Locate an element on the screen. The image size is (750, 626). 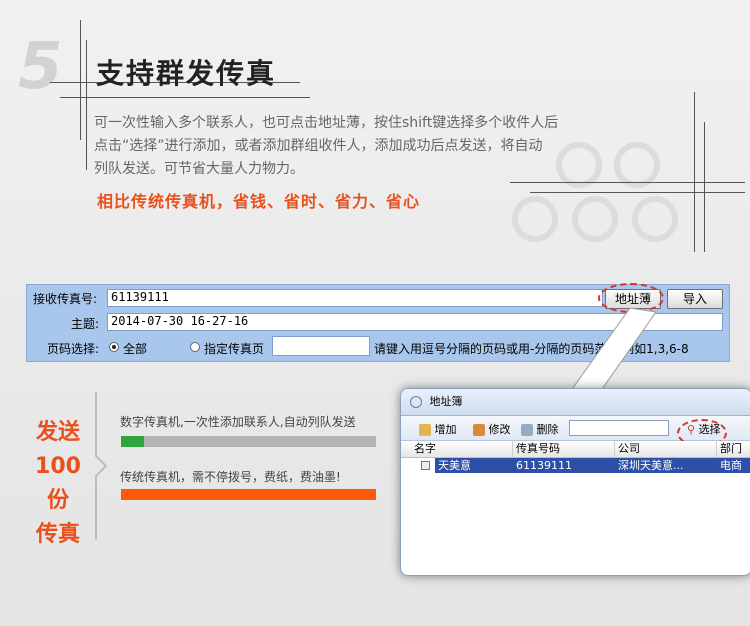
window-titlebar: 地址簿 is located at coordinates (575, 402).